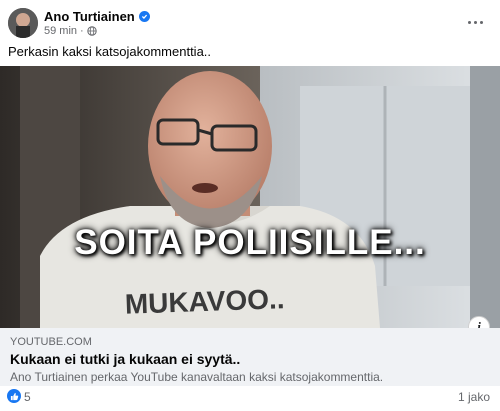 Image resolution: width=500 pixels, height=411 pixels. What do you see at coordinates (110, 51) in the screenshot?
I see `post-text: Perkasin kaksi katsojakommenttia..` at bounding box center [110, 51].